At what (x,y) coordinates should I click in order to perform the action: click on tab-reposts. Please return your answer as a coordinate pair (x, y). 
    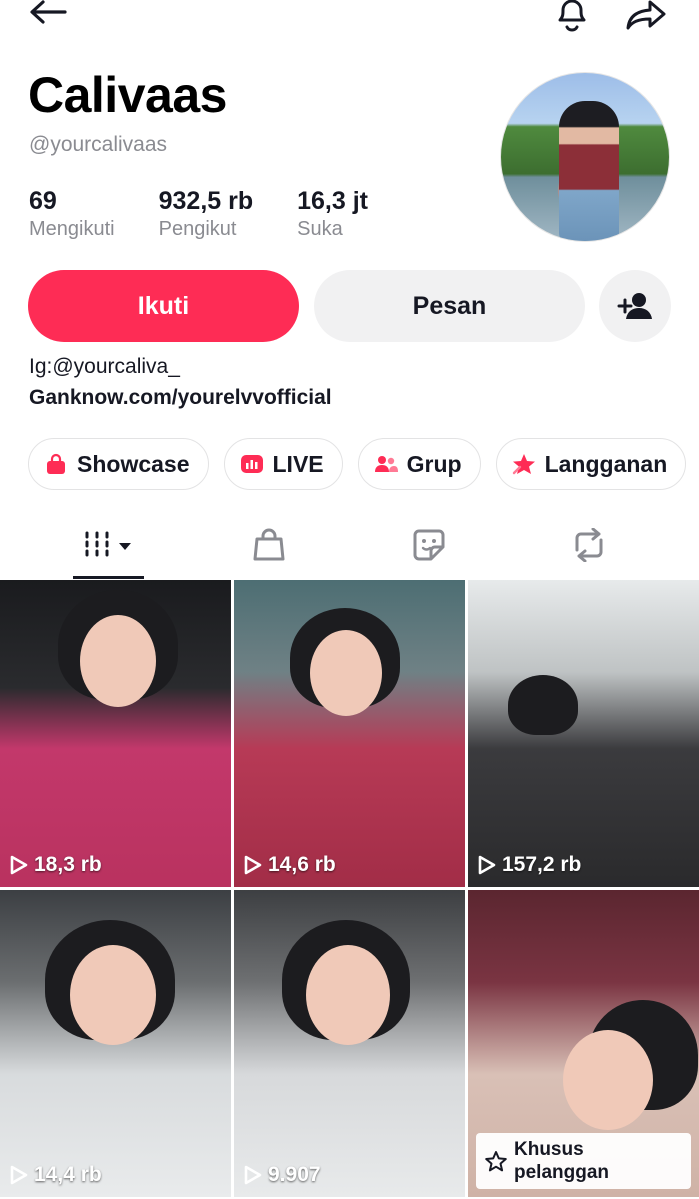
    Looking at the image, I should click on (588, 545).